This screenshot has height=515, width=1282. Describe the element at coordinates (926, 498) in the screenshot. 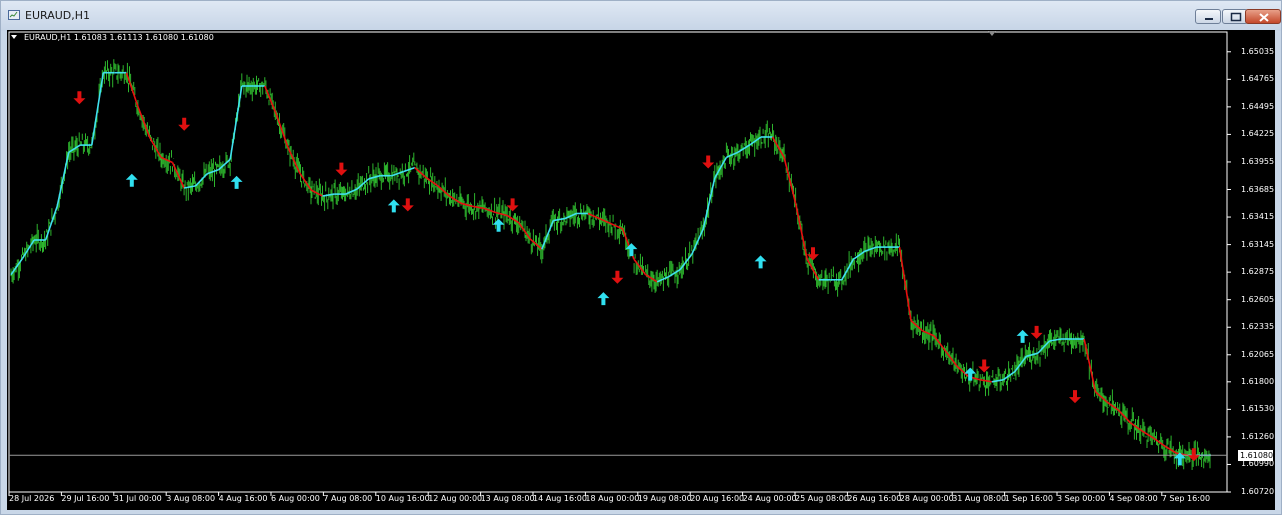

I see `x-tick-label: 28 Aug 00:00` at that location.